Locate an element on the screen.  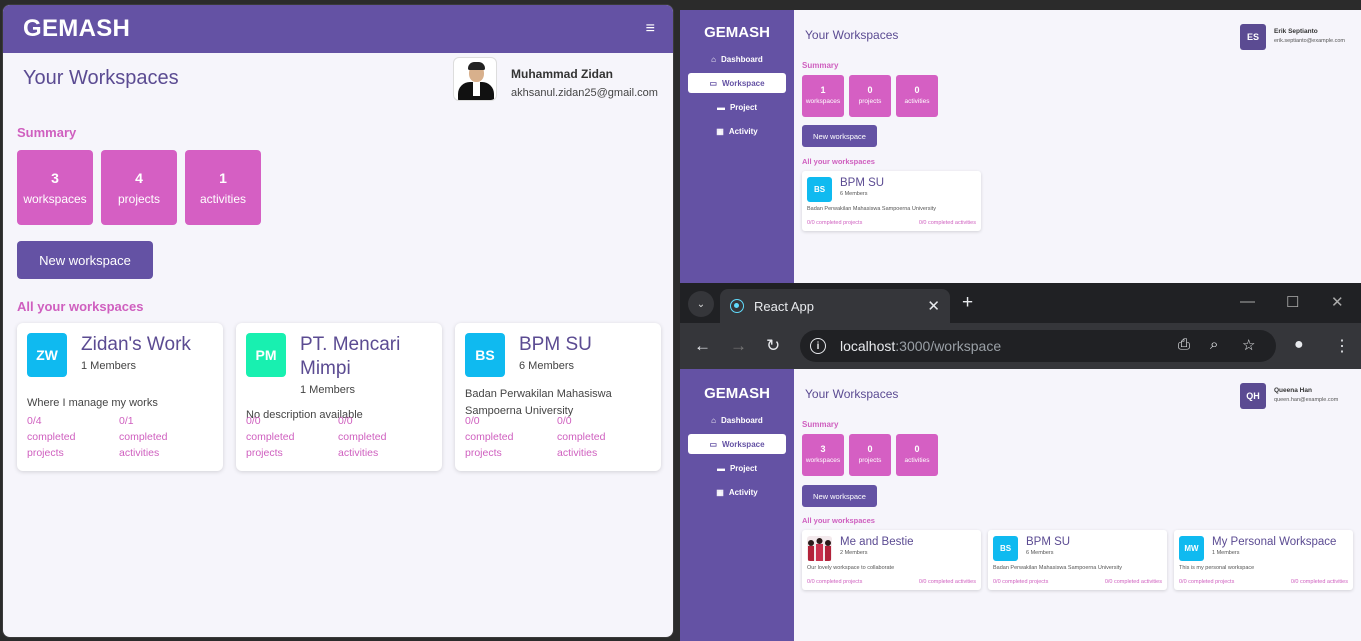
user-avatar: ES is located at coordinates (1253, 37).